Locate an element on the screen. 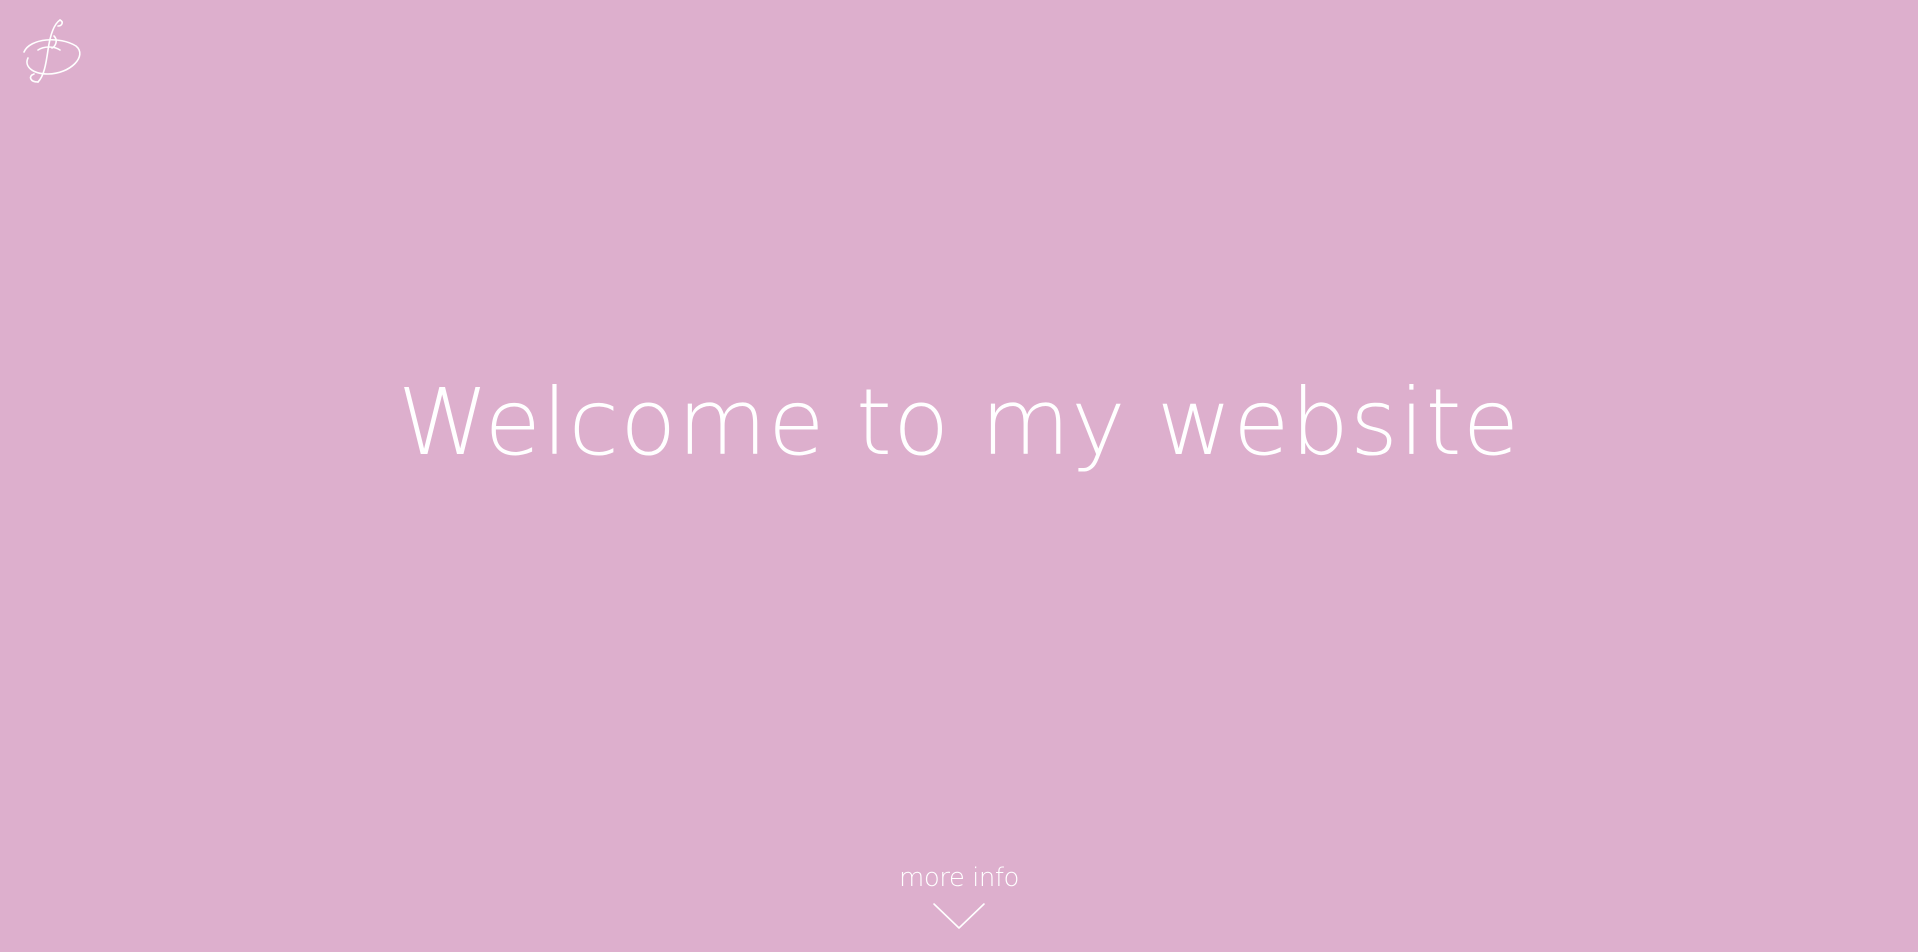 This screenshot has width=1918, height=952. hero-title: Welcome to my website is located at coordinates (959, 422).